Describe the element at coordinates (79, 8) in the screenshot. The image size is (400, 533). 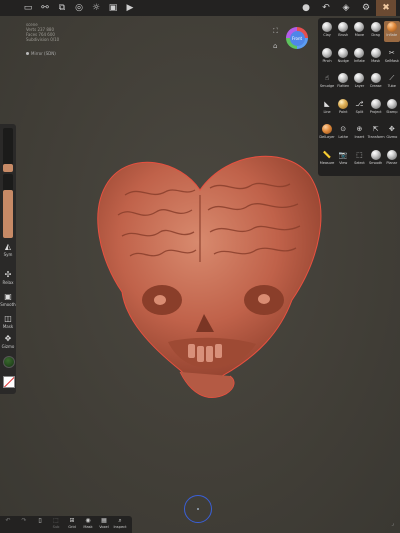
I see `globe-icon: ◎` at that location.